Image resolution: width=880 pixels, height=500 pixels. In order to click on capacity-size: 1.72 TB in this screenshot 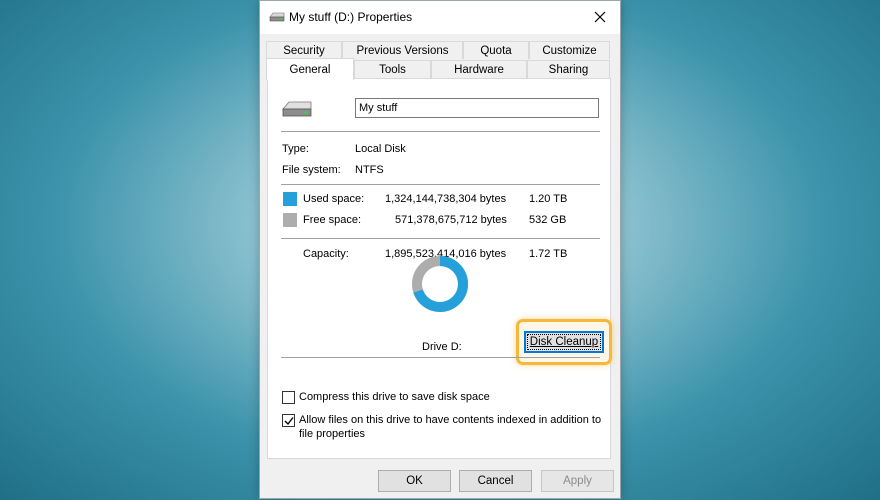, I will do `click(548, 254)`.